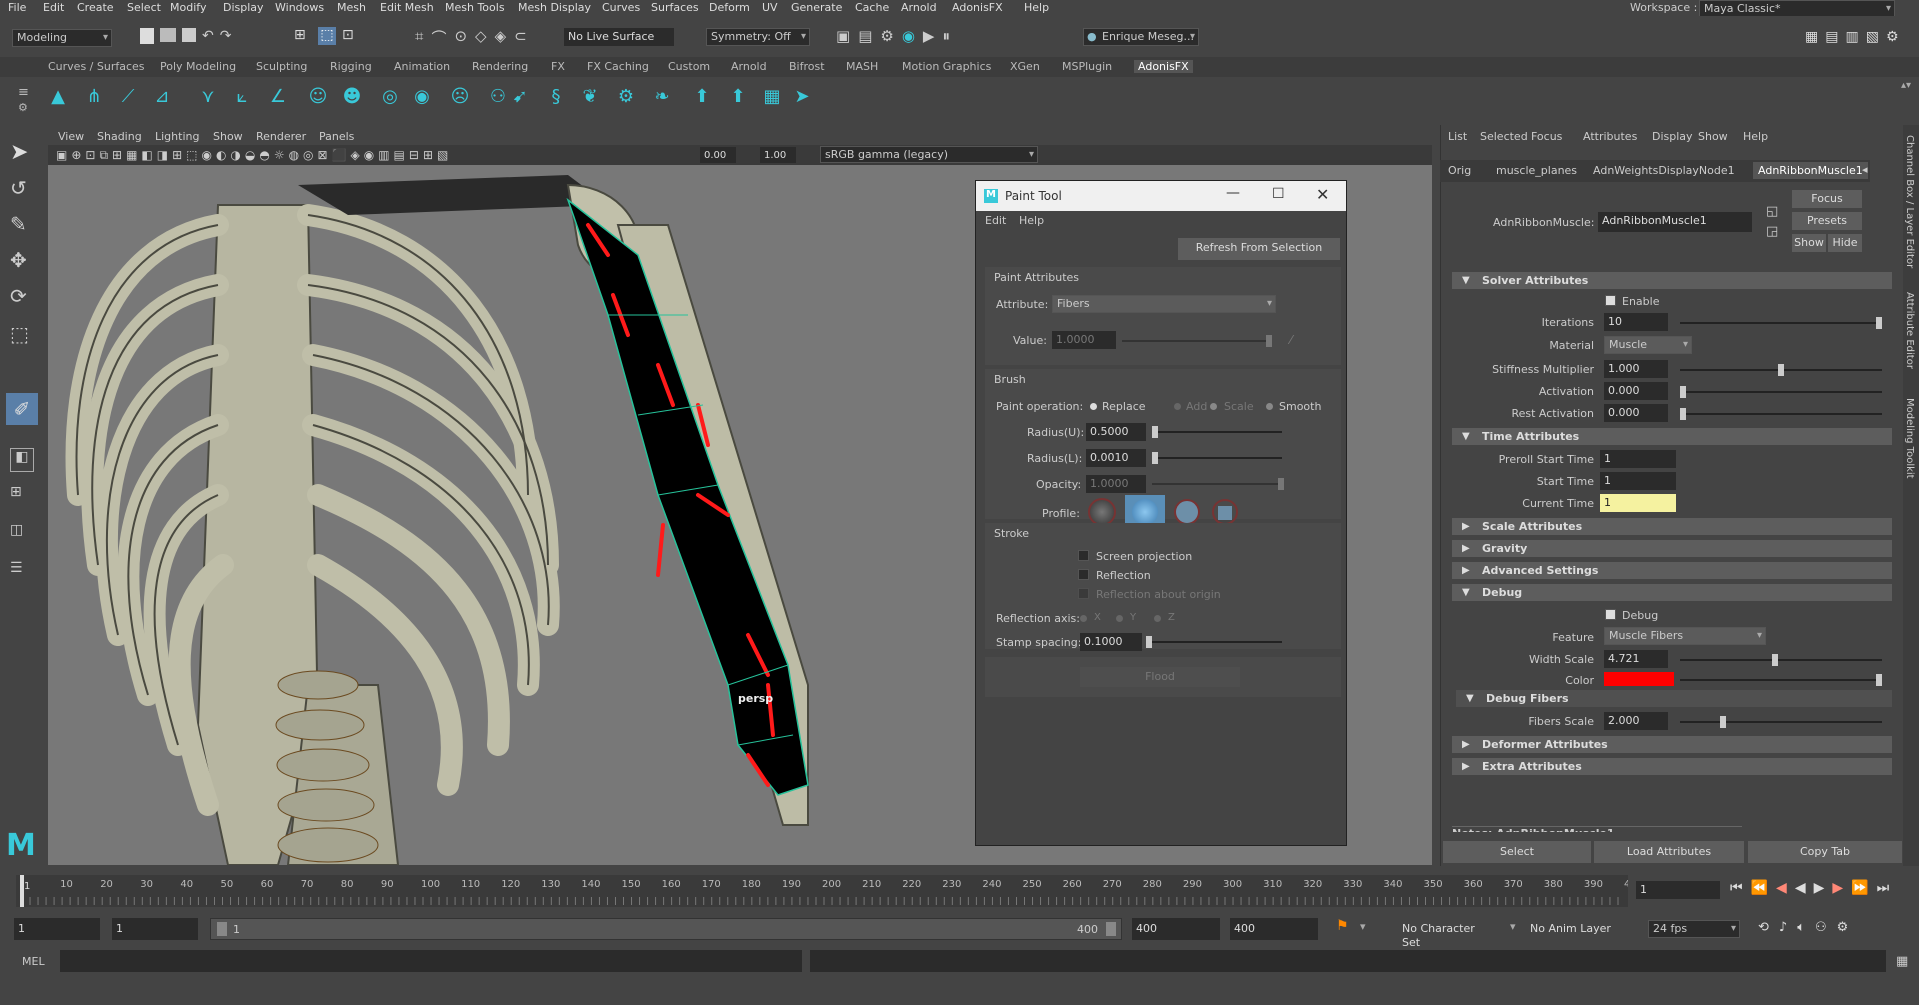 This screenshot has height=1005, width=1919. What do you see at coordinates (1827, 199) in the screenshot?
I see `focus-button: Focus` at bounding box center [1827, 199].